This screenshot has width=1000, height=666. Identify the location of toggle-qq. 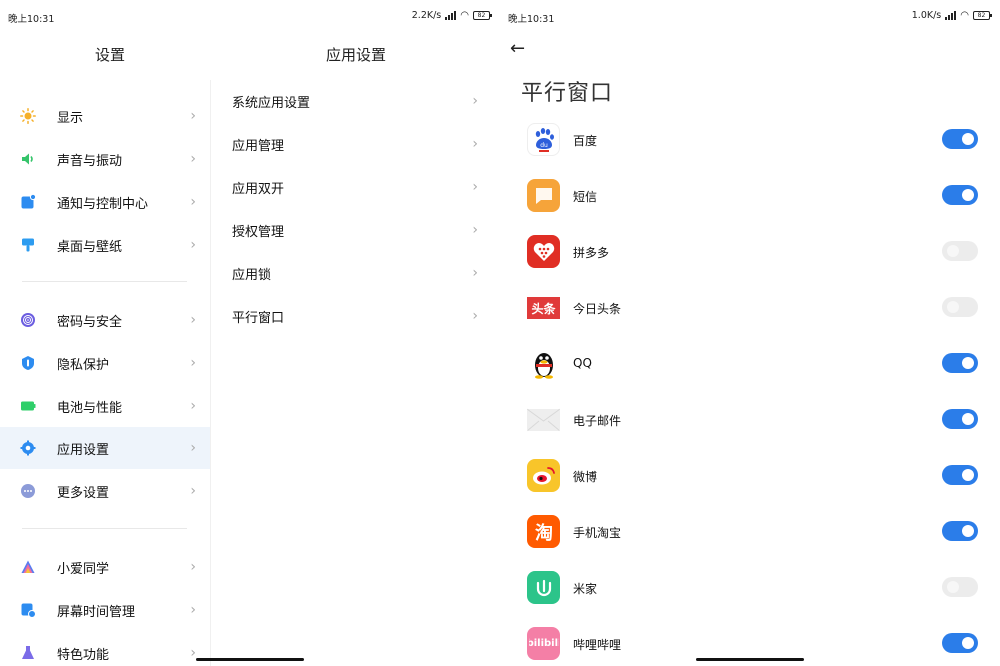
(960, 363).